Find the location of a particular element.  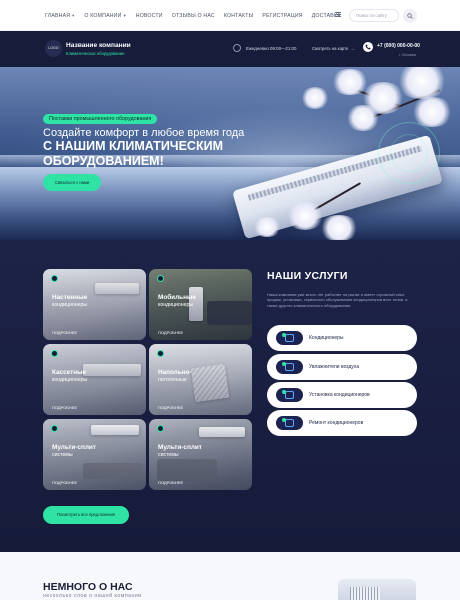

company-logo: LOGO is located at coordinates (53, 48).